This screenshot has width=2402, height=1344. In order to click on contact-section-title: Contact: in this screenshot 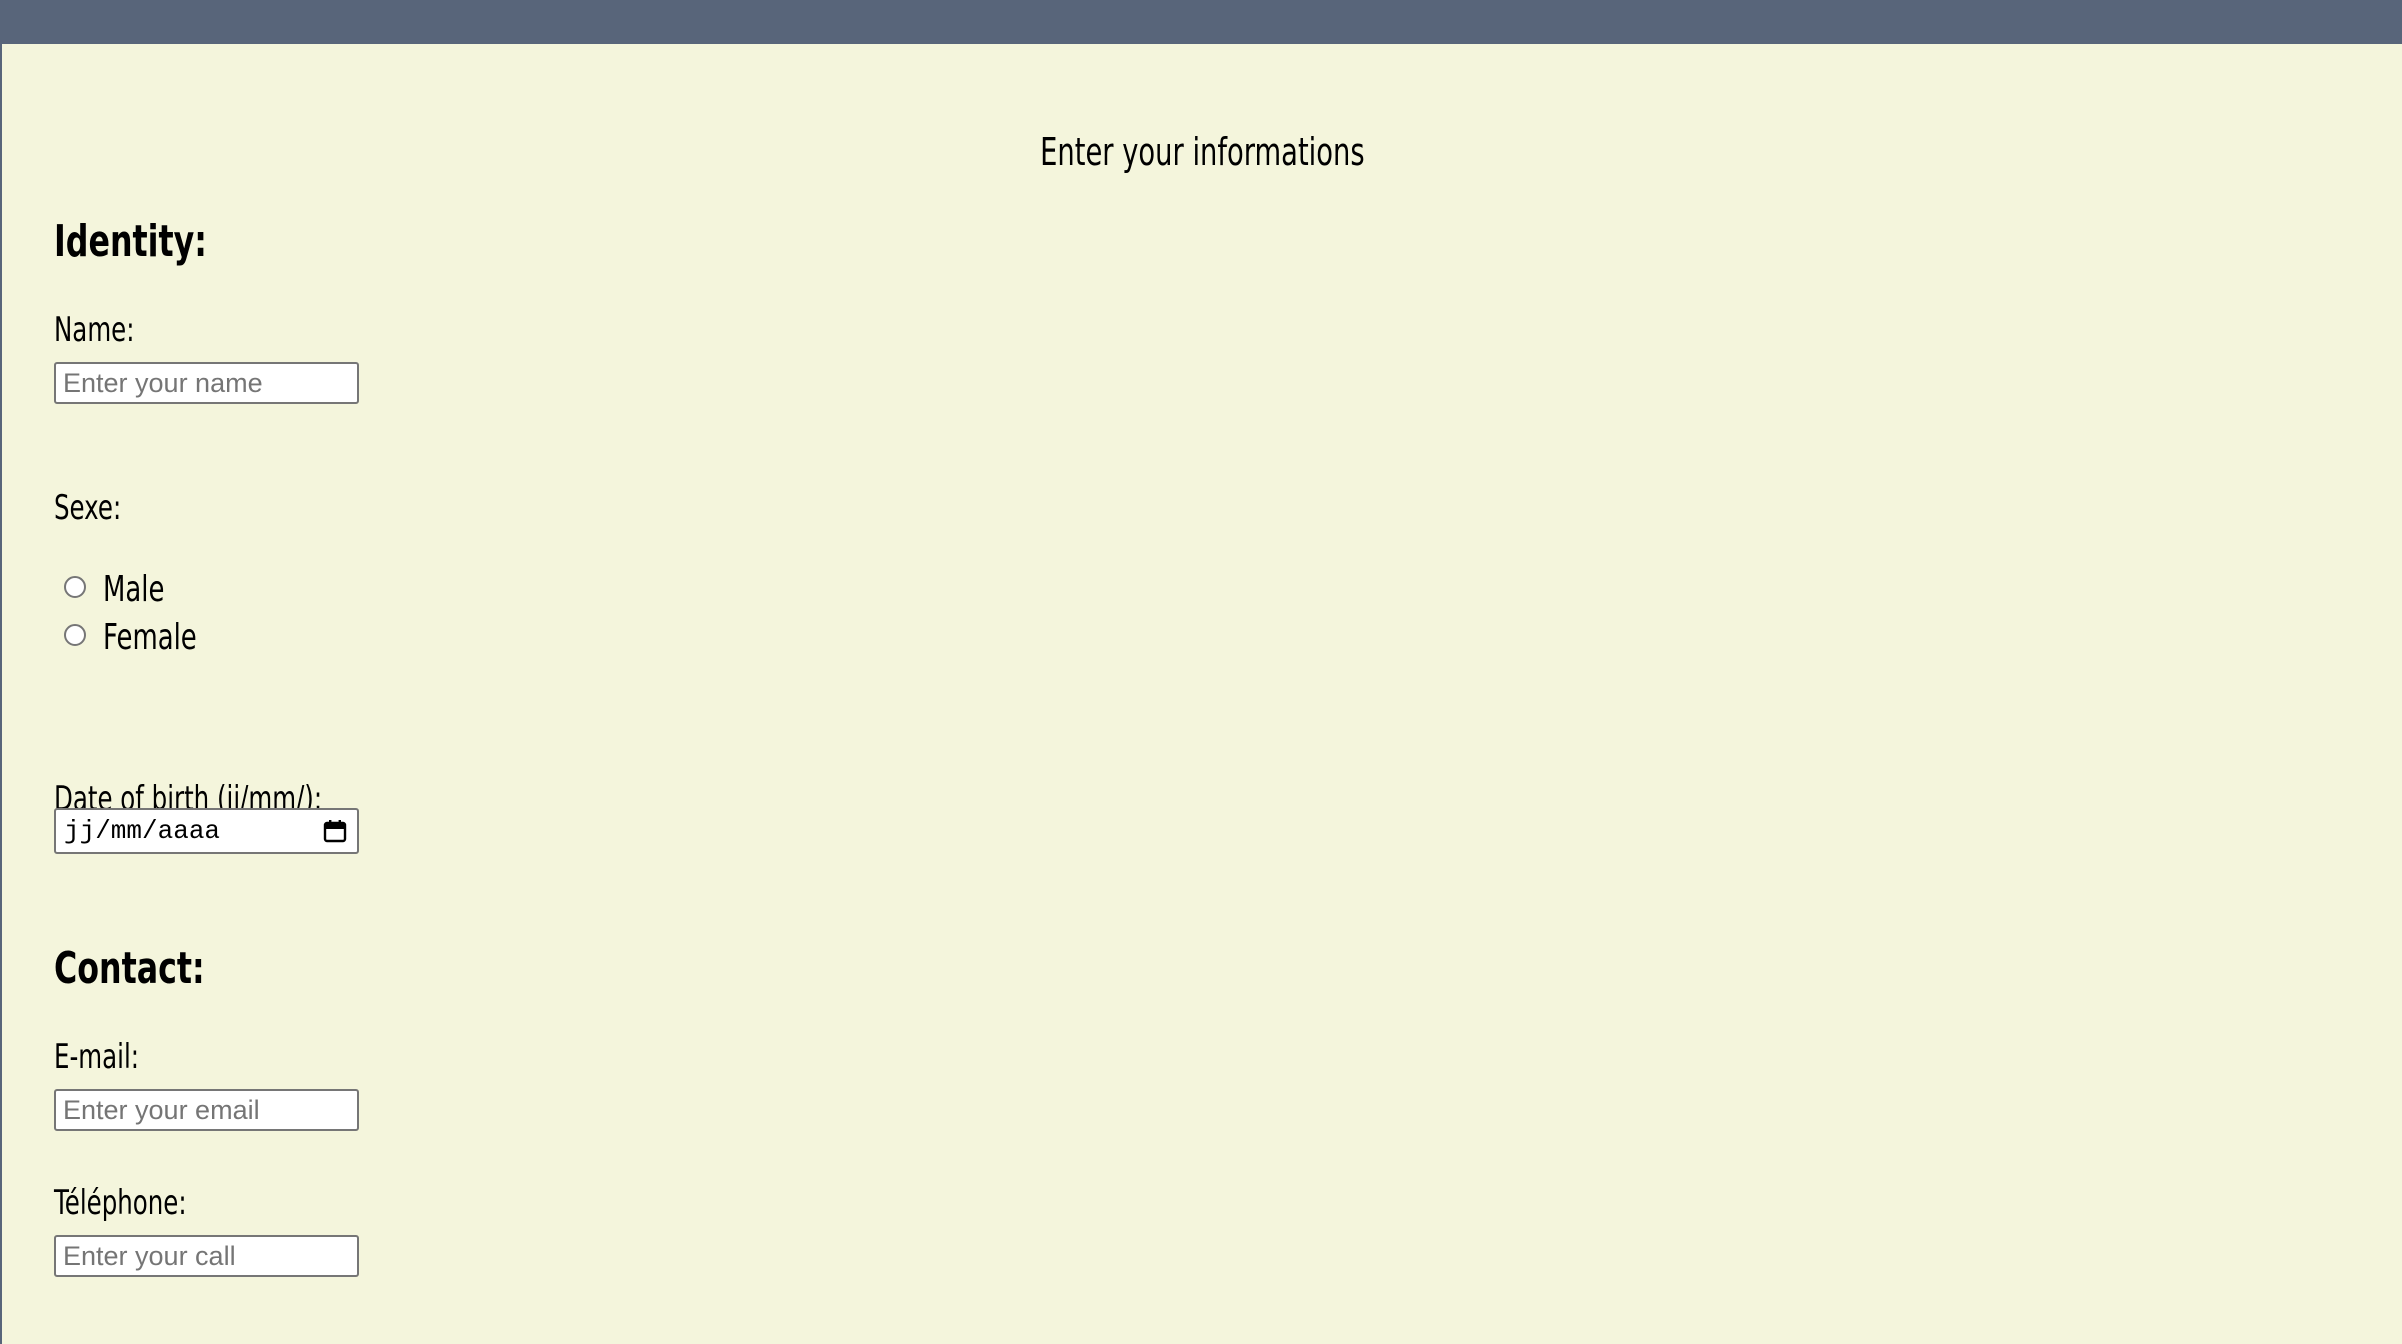, I will do `click(129, 968)`.